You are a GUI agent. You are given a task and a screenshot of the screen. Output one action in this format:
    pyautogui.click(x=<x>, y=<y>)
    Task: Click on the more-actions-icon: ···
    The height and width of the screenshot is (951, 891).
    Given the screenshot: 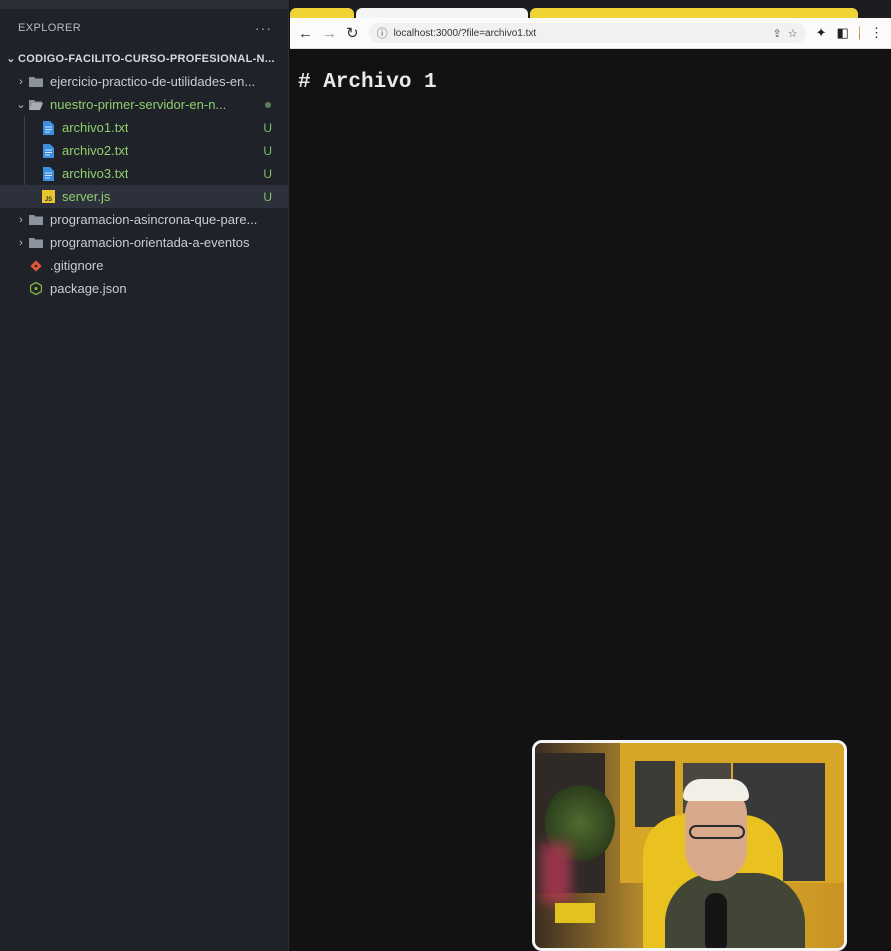 What is the action you would take?
    pyautogui.click(x=263, y=28)
    